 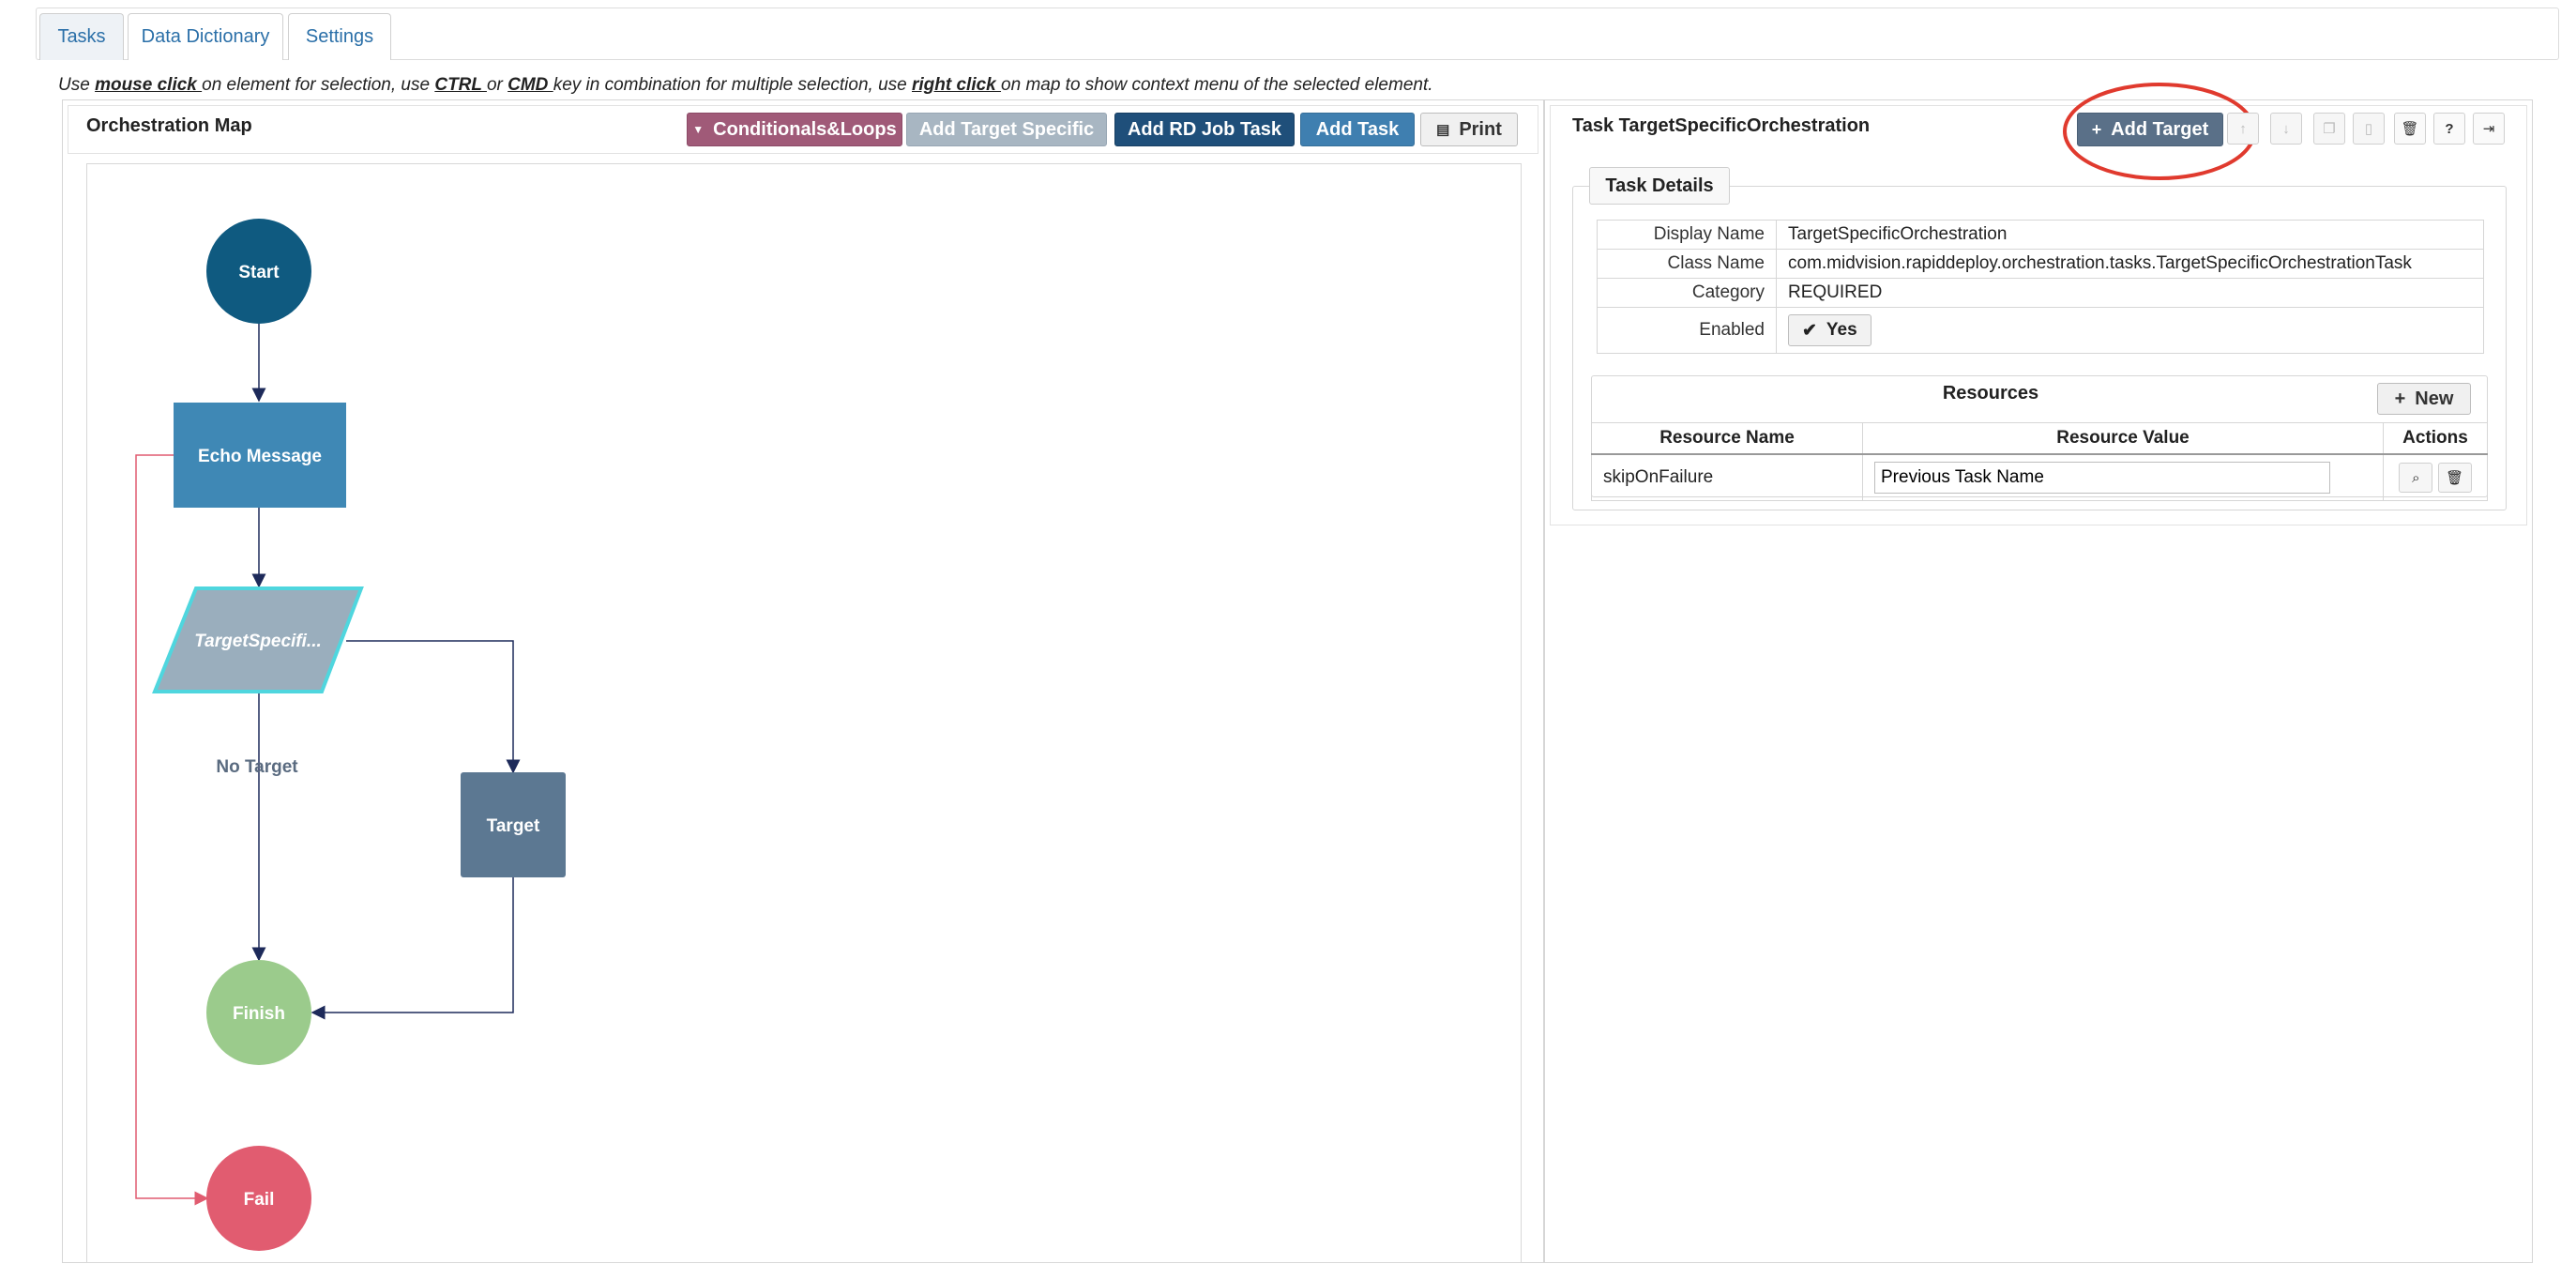 What do you see at coordinates (957, 85) in the screenshot?
I see `hint-keyword: right click` at bounding box center [957, 85].